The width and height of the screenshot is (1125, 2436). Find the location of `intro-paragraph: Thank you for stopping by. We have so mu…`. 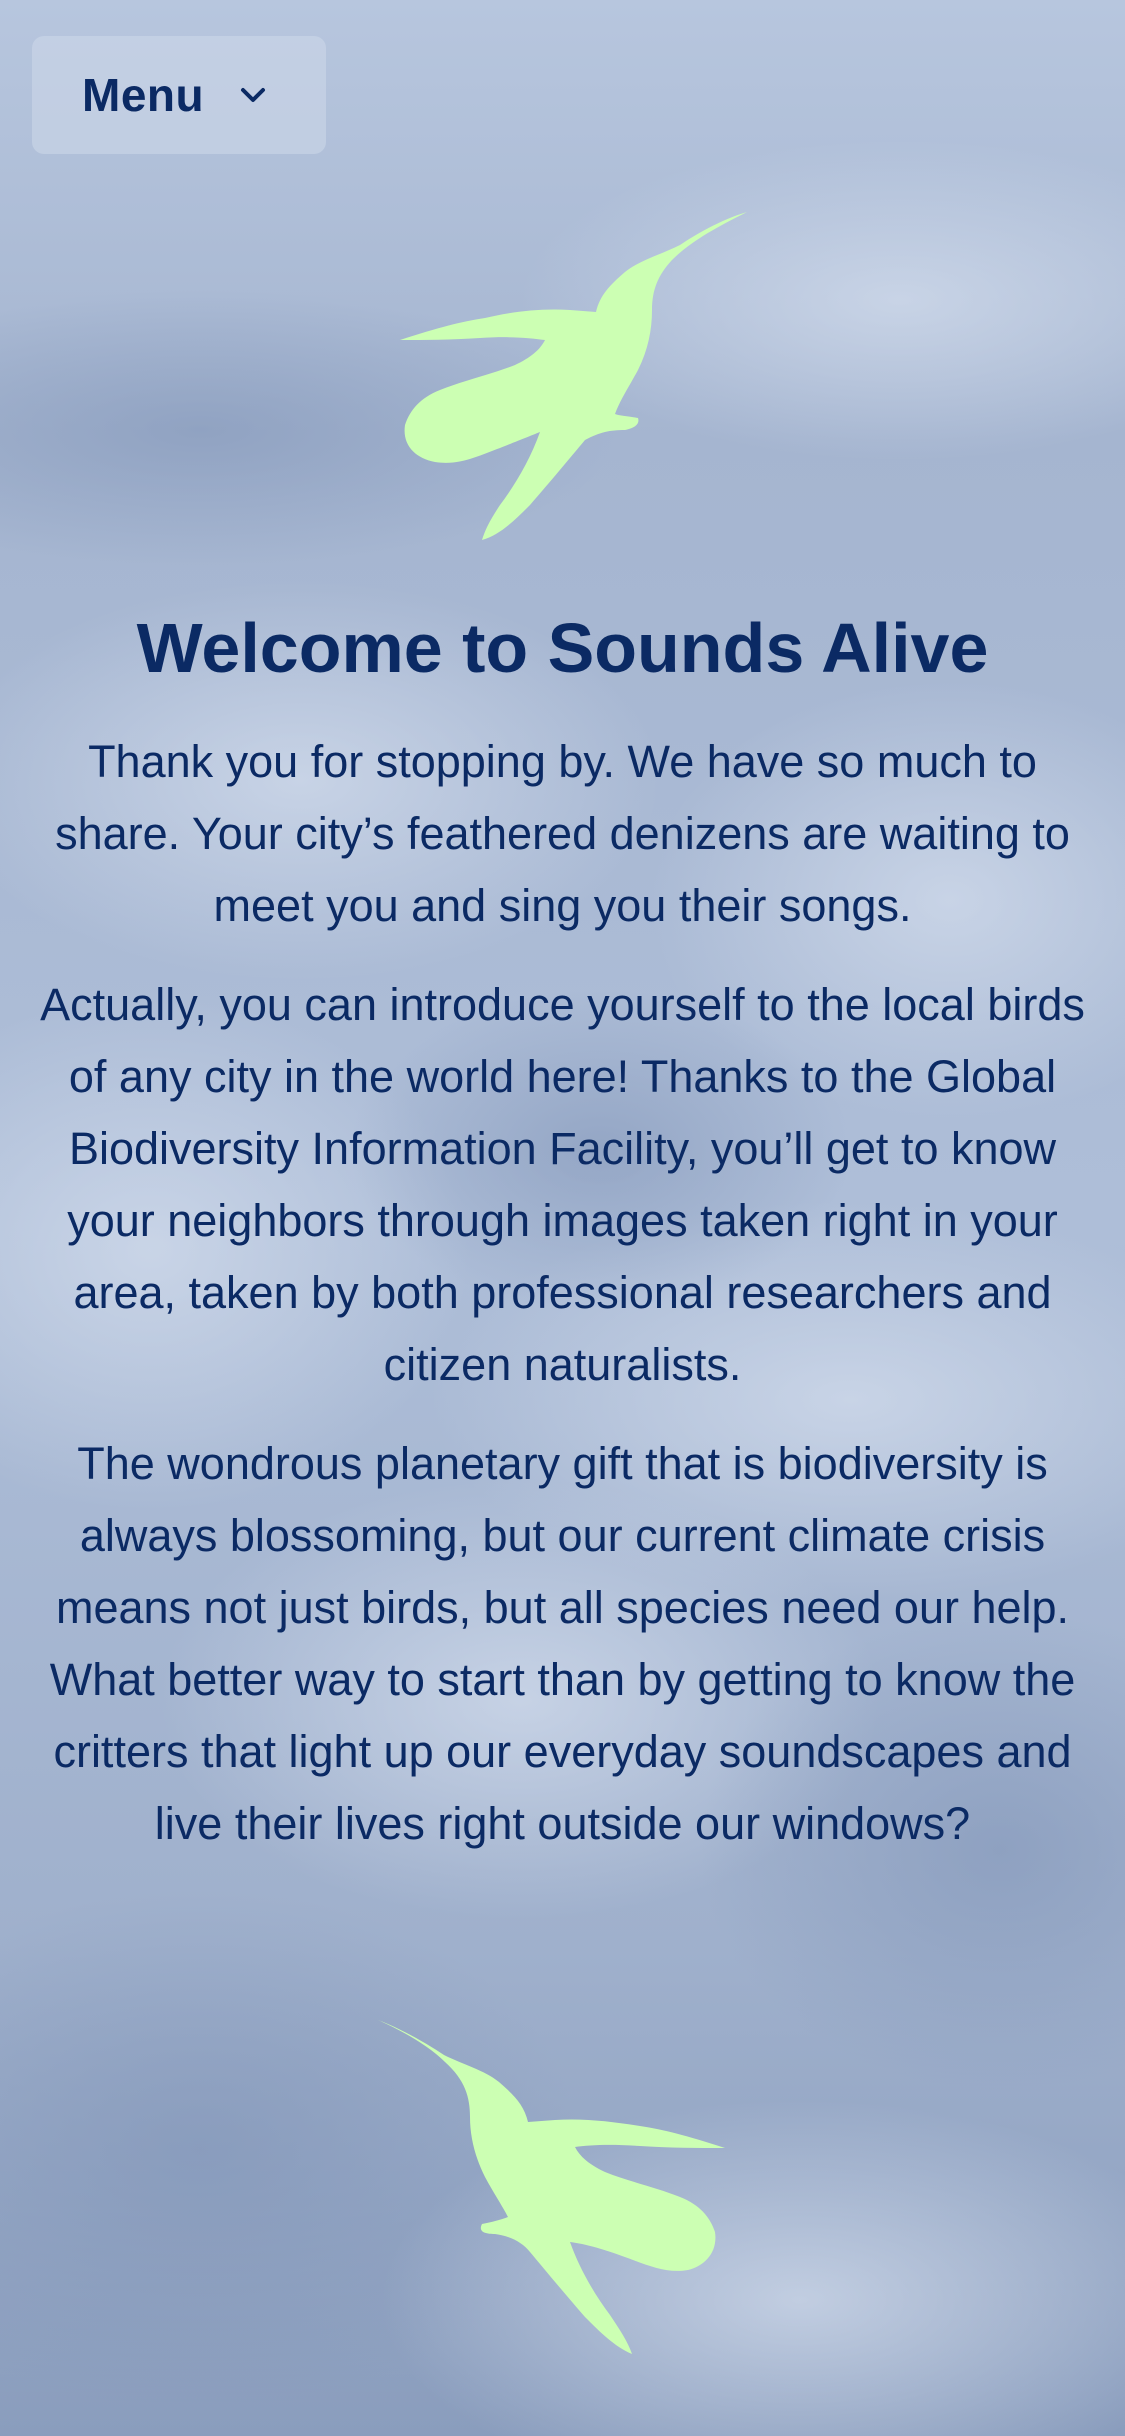

intro-paragraph: Thank you for stopping by. We have so mu… is located at coordinates (562, 833).